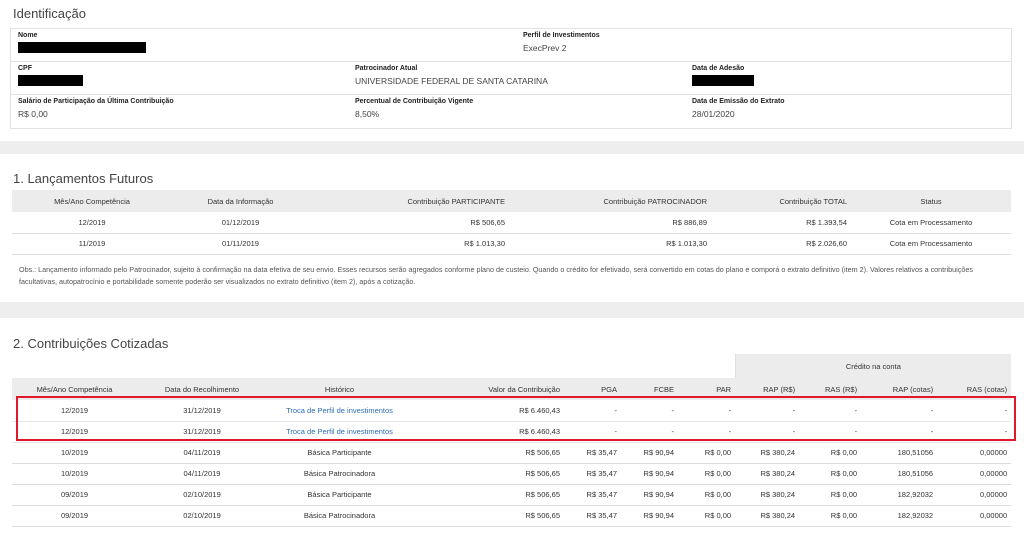 This screenshot has height=534, width=1024. Describe the element at coordinates (240, 244) in the screenshot. I see `table-cell: 01/11/2019` at that location.